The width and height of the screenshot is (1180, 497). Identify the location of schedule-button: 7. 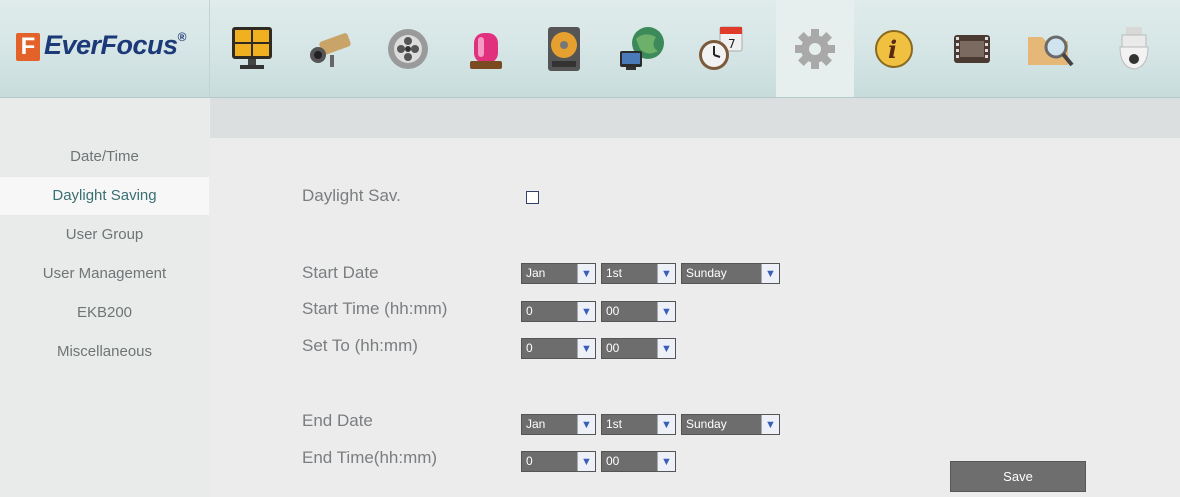
(720, 48).